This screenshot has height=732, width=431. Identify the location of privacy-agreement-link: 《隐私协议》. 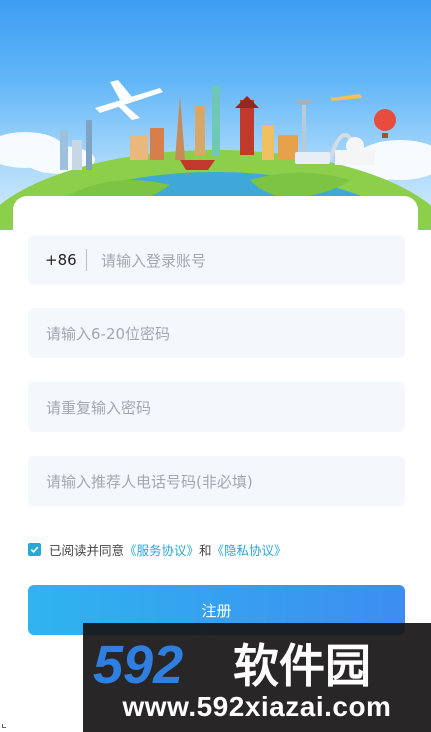
(249, 549).